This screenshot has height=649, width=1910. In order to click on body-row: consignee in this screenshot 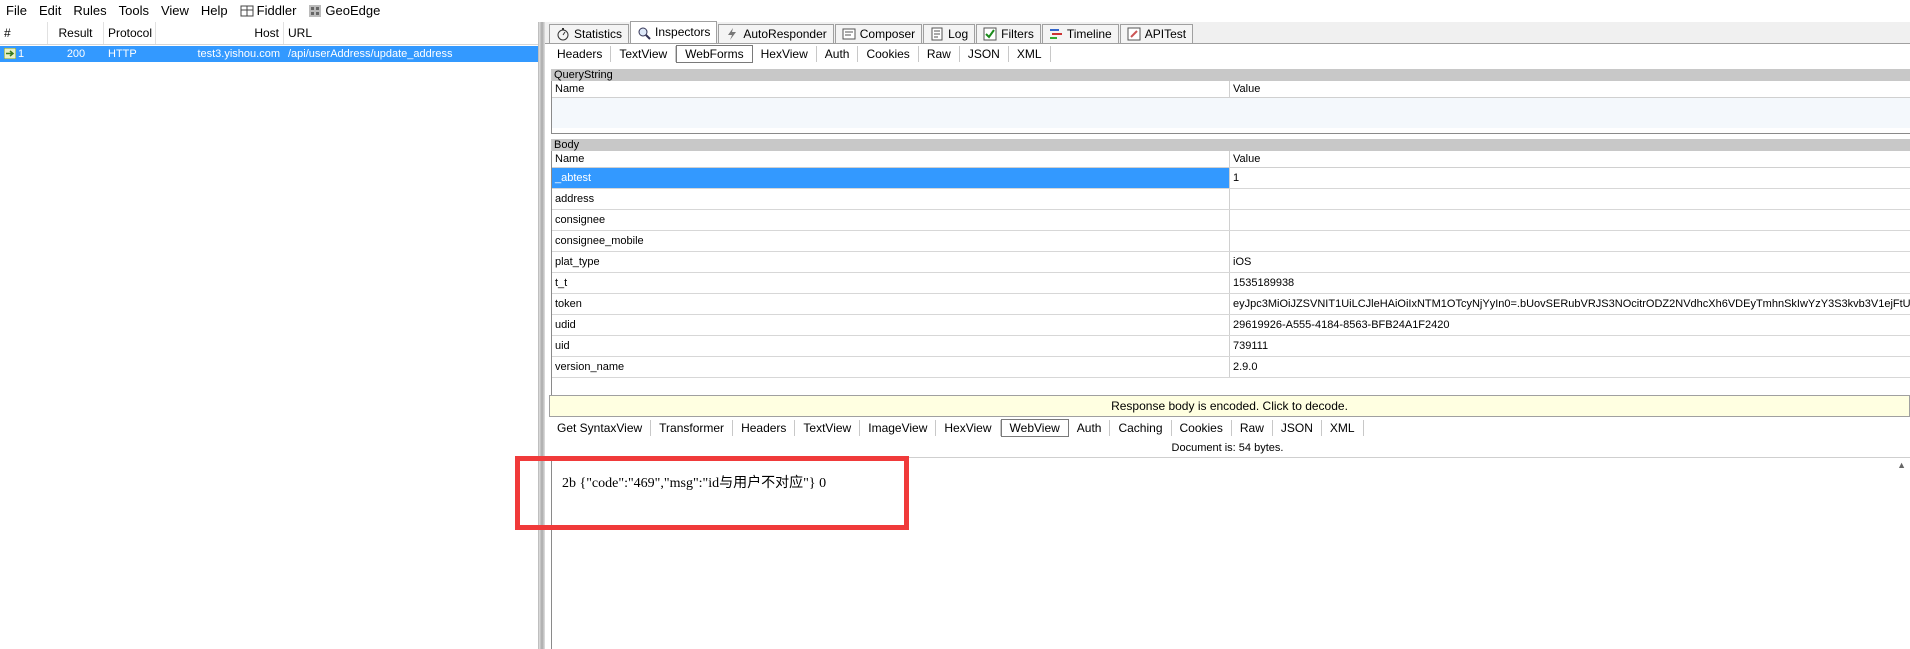, I will do `click(1231, 220)`.